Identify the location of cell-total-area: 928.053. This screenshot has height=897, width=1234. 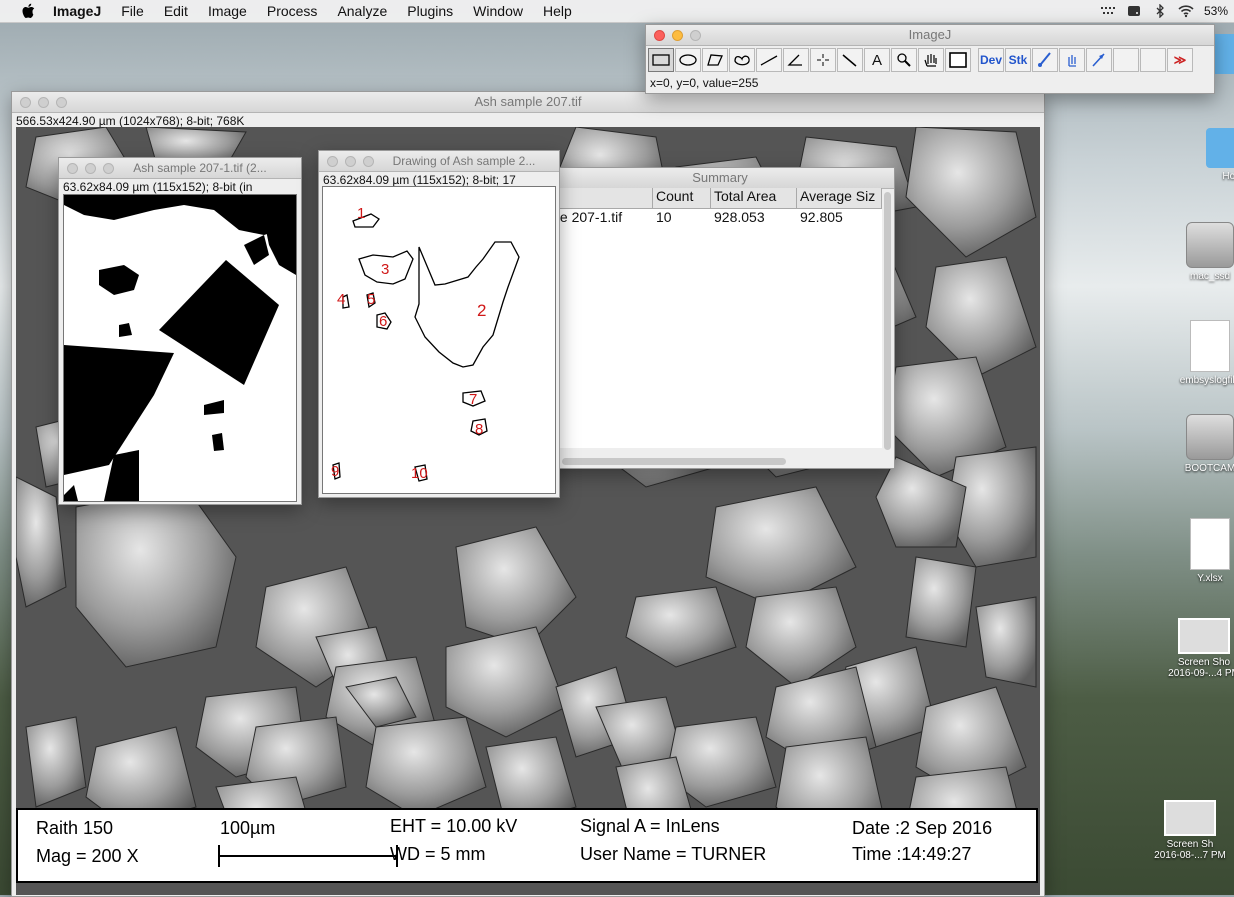
(739, 217).